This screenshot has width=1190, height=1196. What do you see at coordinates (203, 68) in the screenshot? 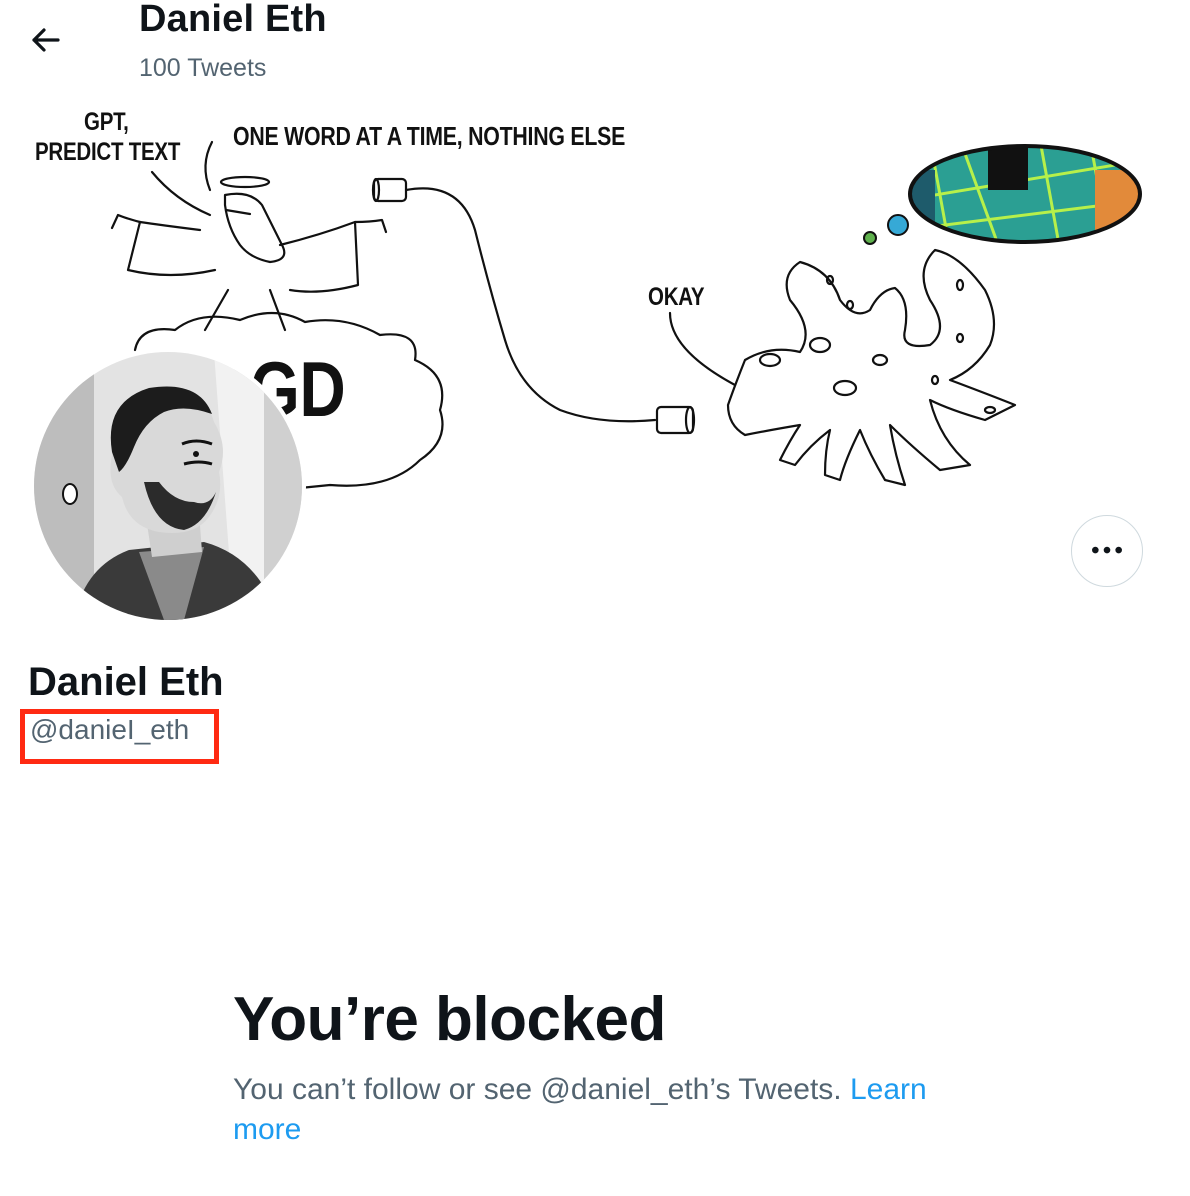
I see `tweet-count: 100 Tweets` at bounding box center [203, 68].